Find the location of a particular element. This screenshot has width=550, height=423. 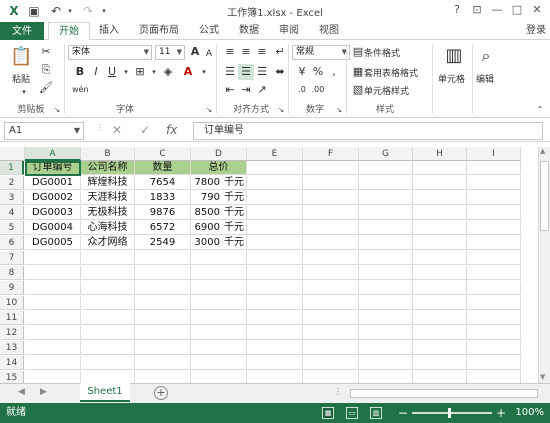

number-launcher-icon: ↘ is located at coordinates (339, 110).